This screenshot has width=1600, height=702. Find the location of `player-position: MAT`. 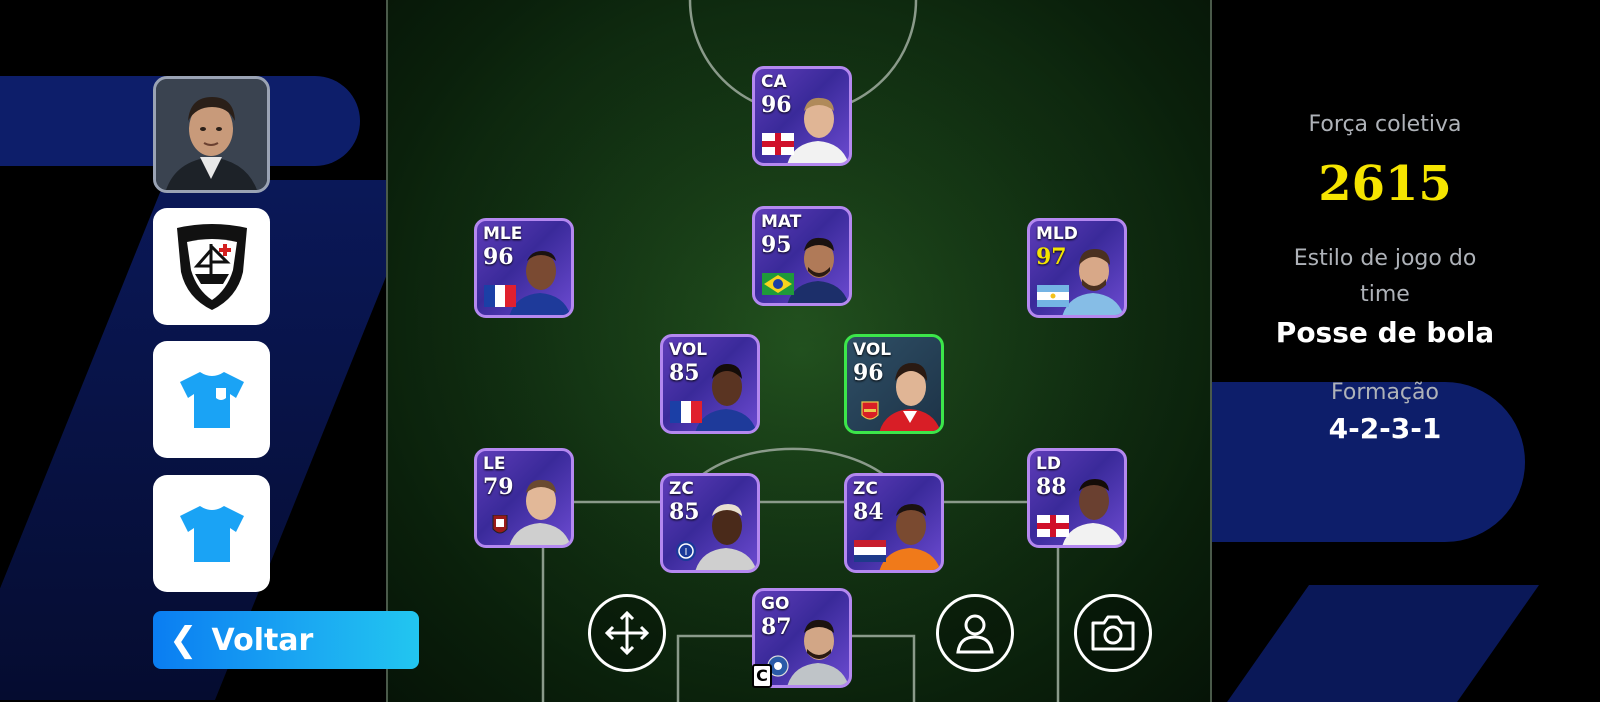

player-position: MAT is located at coordinates (781, 222).